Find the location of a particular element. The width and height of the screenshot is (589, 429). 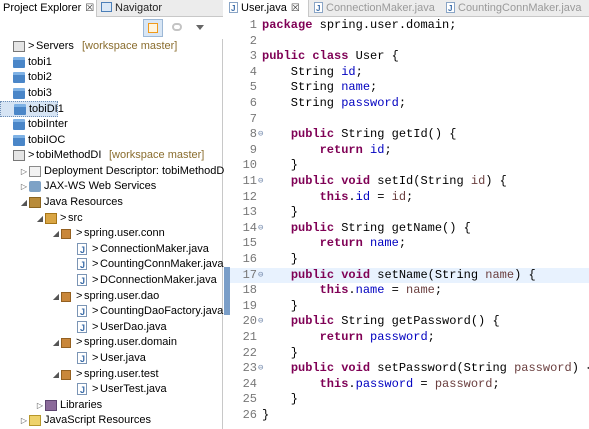

tree-item: ◢ Java Resources is located at coordinates (111, 203).